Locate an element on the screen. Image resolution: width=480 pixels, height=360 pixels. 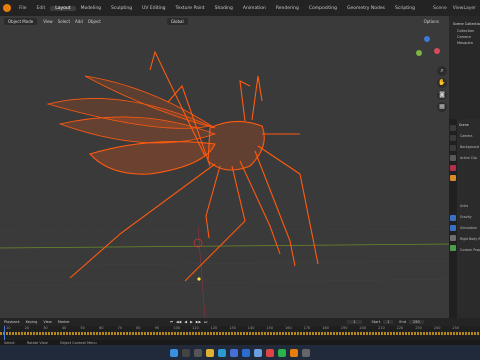
pan-hand-icon: ✋ is located at coordinates (442, 83).